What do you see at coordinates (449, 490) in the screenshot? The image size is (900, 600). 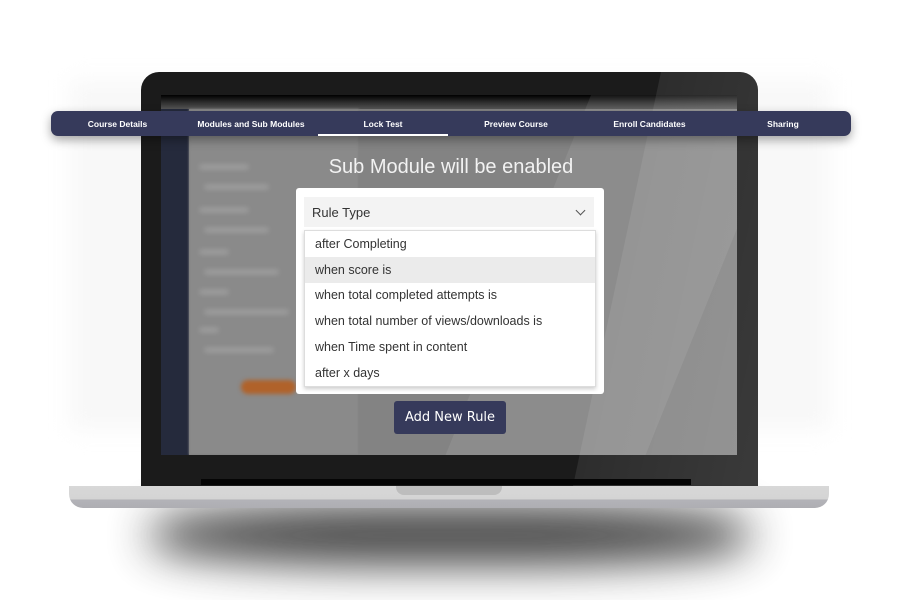 I see `laptop-notch` at bounding box center [449, 490].